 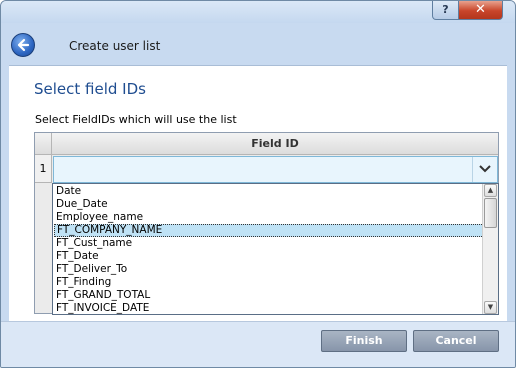 I want to click on instruction-text: Select FieldIDs which will use the list, so click(x=136, y=119).